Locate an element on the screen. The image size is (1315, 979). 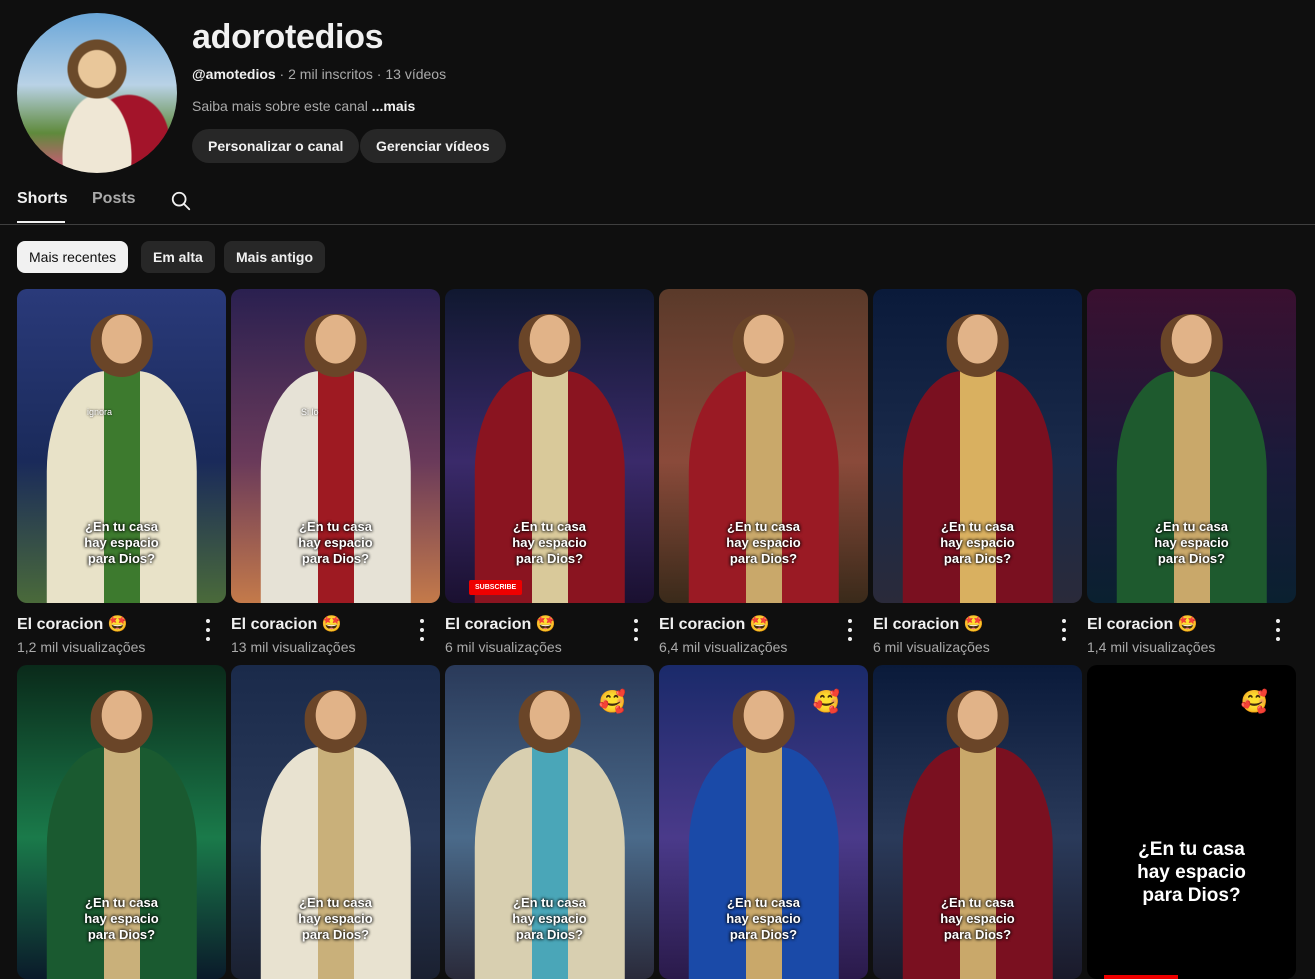
short-views: 1,2 mil visualizações is located at coordinates (81, 647).